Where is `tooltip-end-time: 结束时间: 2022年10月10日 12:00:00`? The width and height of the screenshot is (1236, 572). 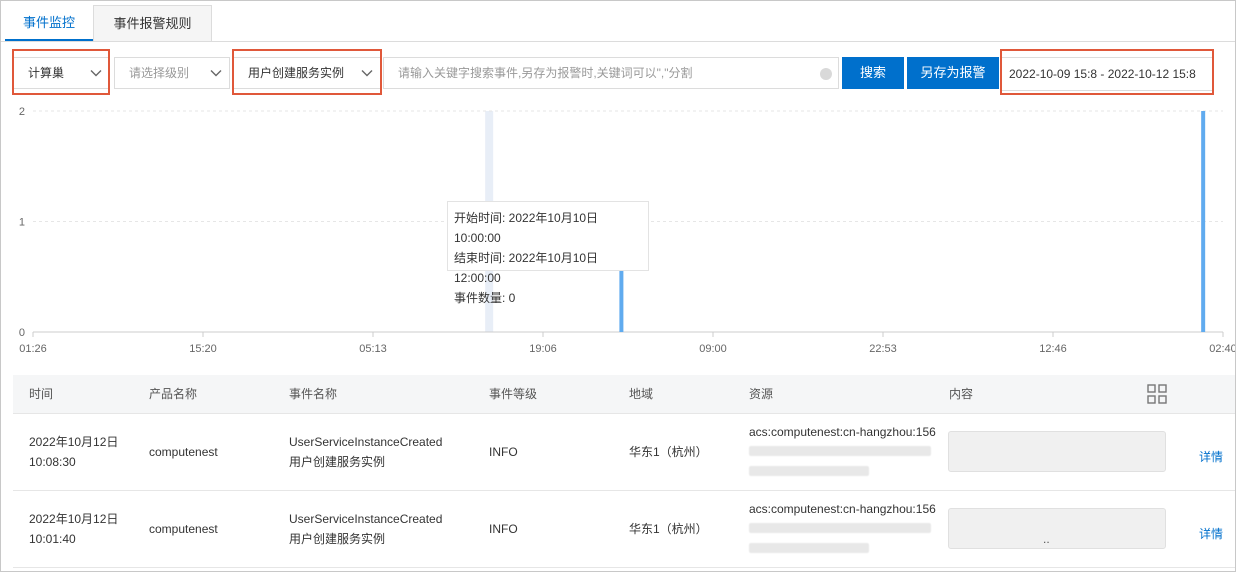 tooltip-end-time: 结束时间: 2022年10月10日 12:00:00 is located at coordinates (526, 268).